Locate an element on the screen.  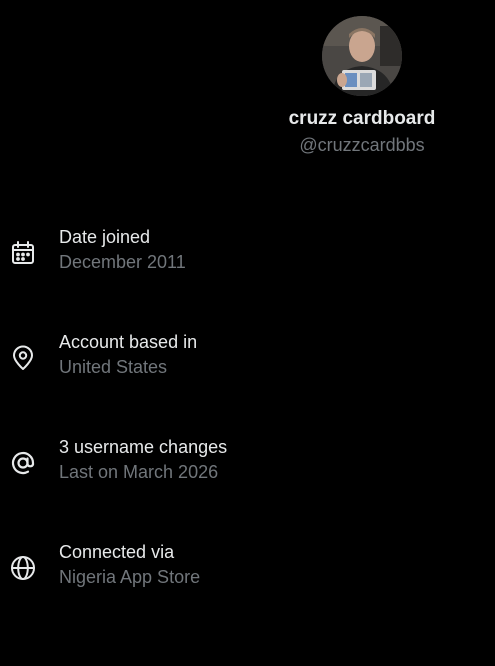
calendar-icon is located at coordinates (23, 253).